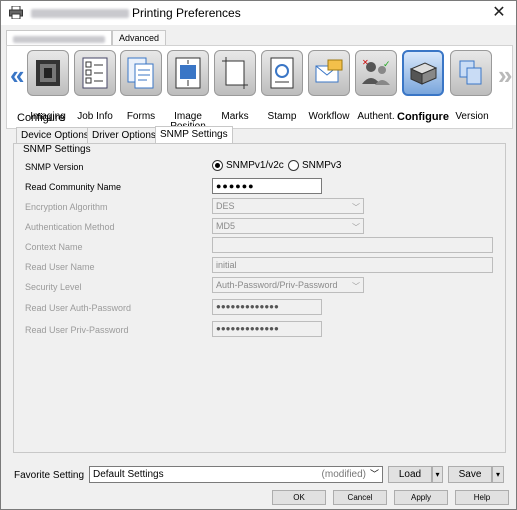  I want to click on favorite-setting-select: Default Settings (modified) ﹀, so click(236, 474).